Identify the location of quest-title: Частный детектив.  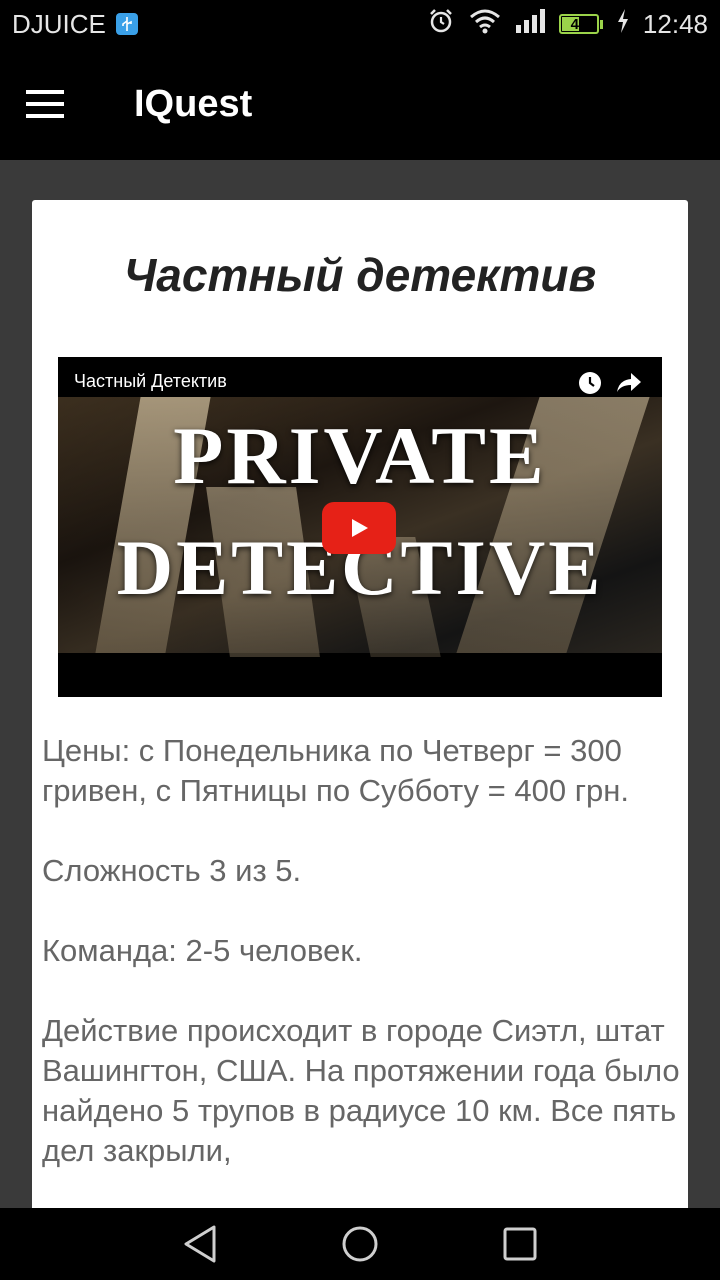
(360, 275).